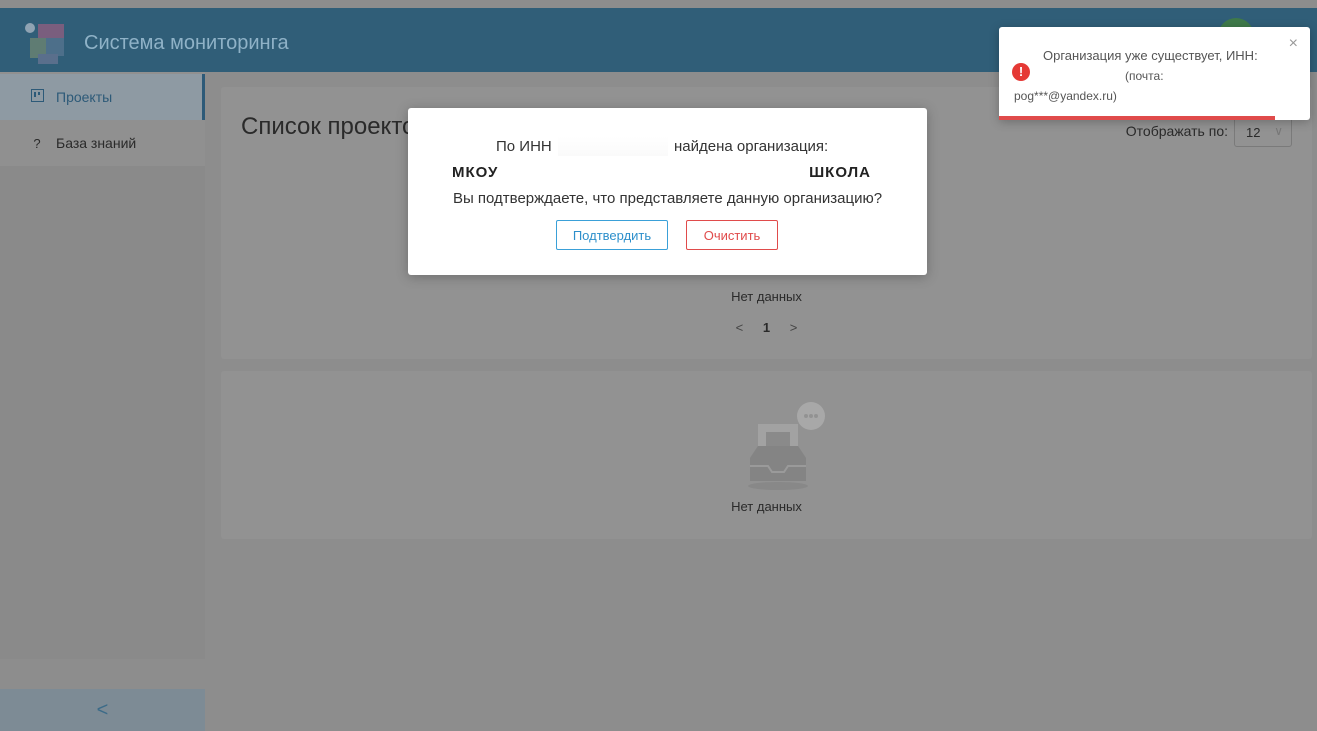 The width and height of the screenshot is (1317, 731). What do you see at coordinates (1263, 132) in the screenshot?
I see `per-page-select: 12 ∨` at bounding box center [1263, 132].